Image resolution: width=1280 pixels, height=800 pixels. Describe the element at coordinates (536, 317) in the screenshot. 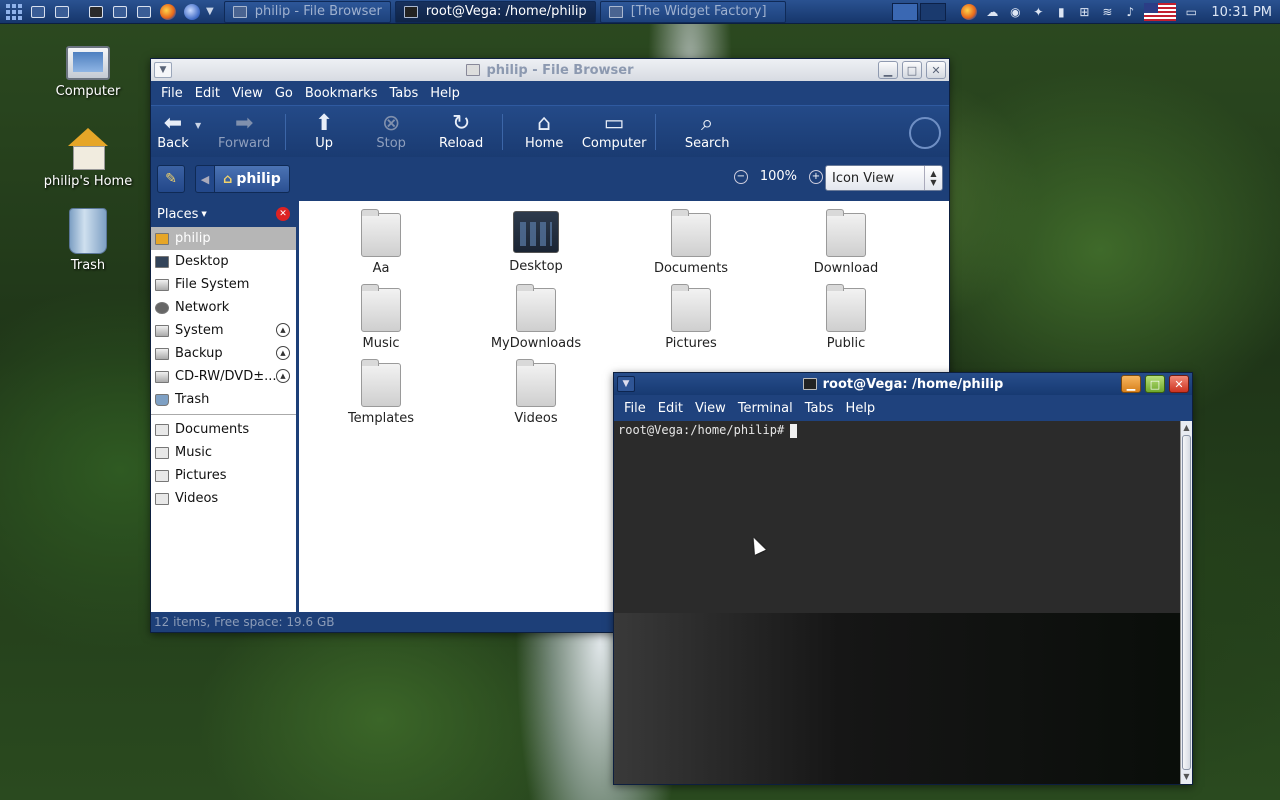

I see `file-item: MyDownloads` at that location.